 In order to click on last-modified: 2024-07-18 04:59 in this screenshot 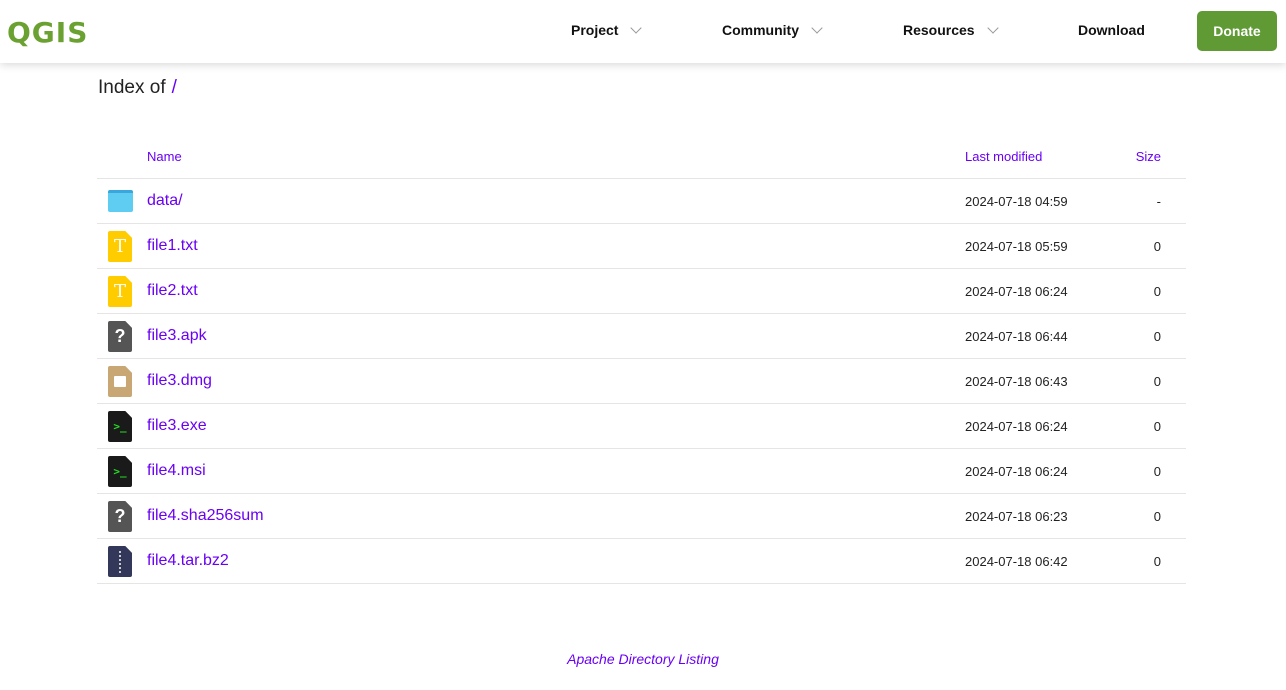, I will do `click(1016, 201)`.